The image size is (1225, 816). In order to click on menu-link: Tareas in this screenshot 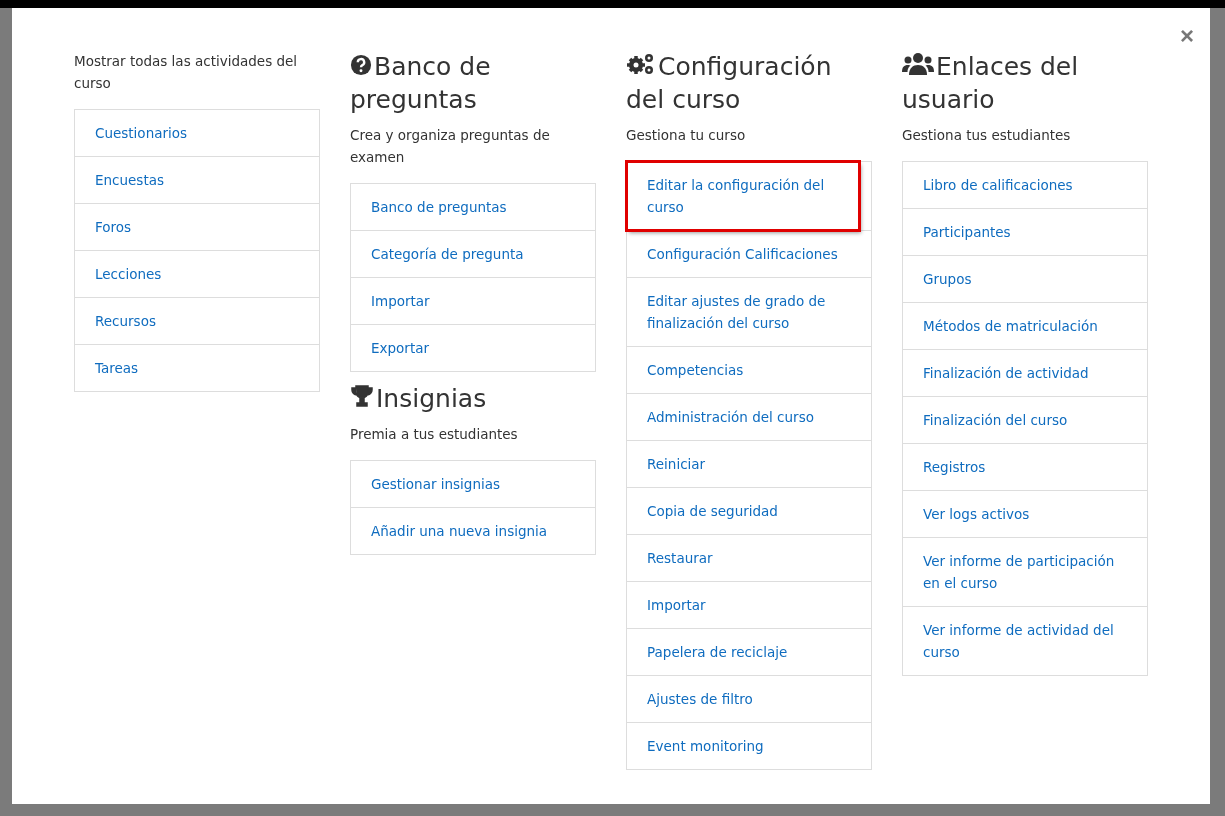, I will do `click(197, 367)`.